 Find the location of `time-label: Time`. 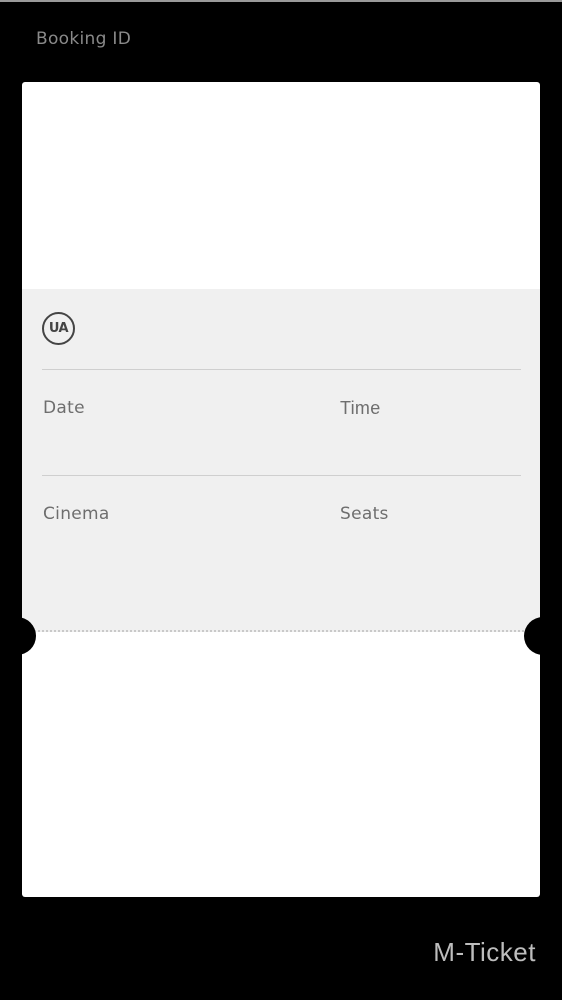

time-label: Time is located at coordinates (360, 408).